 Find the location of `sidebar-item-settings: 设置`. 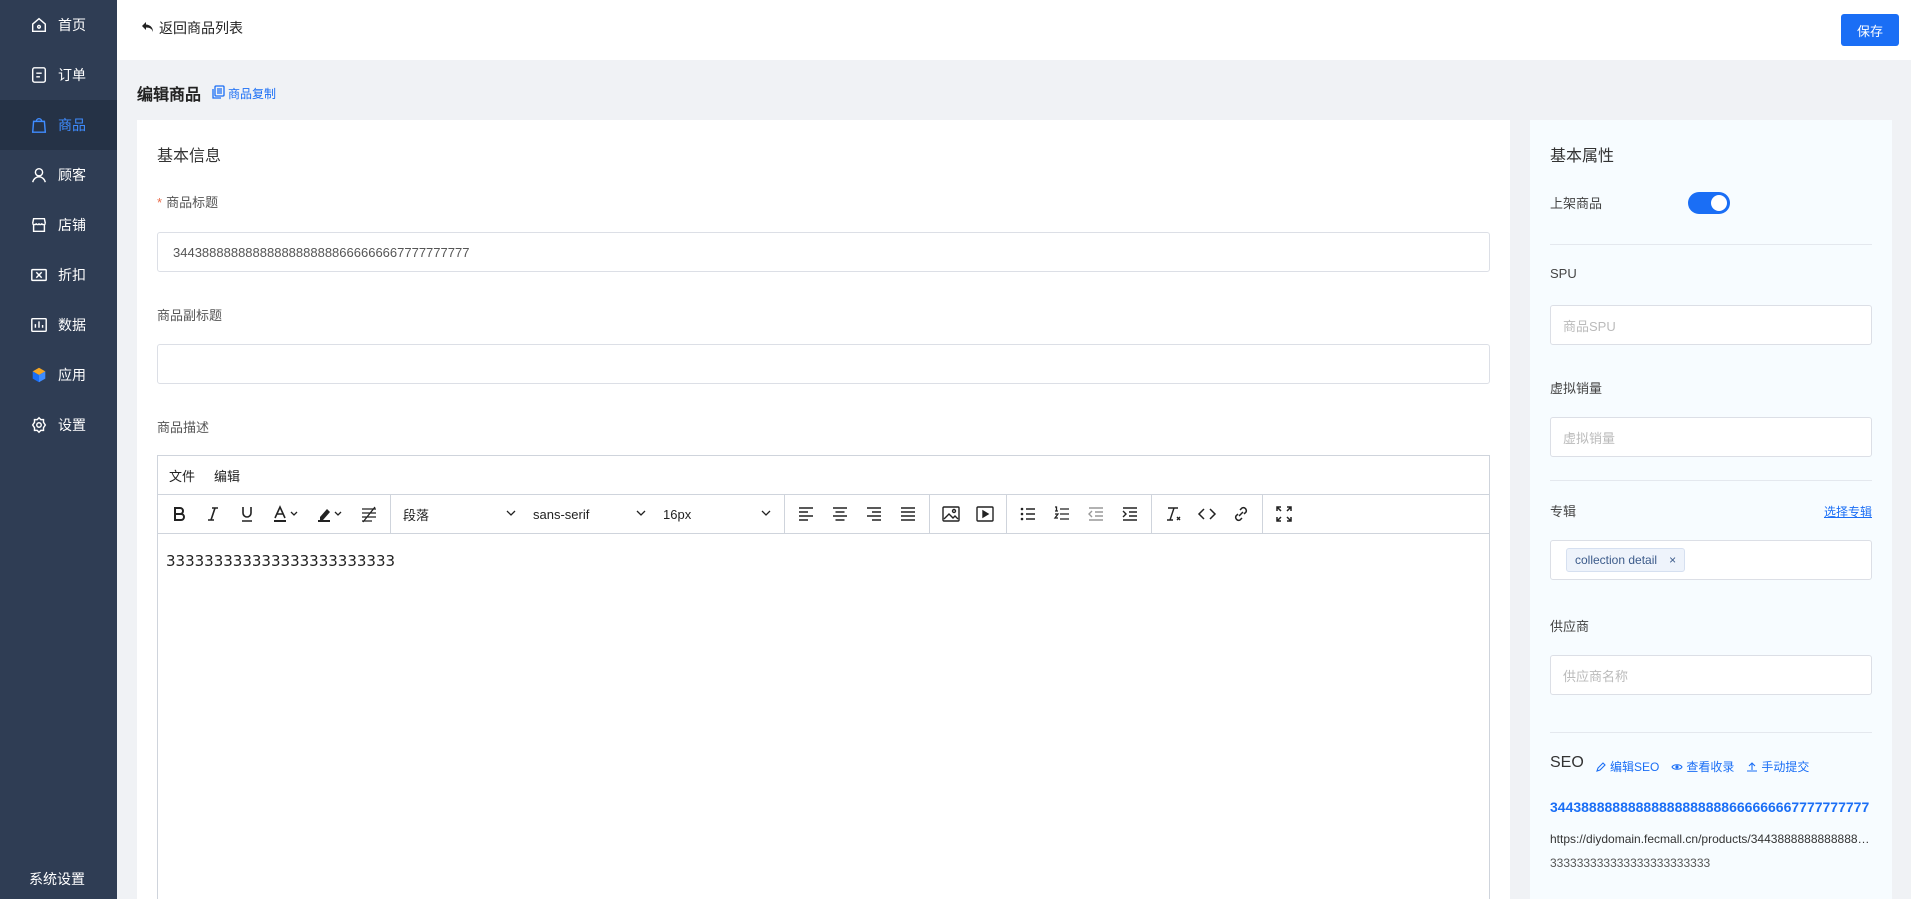

sidebar-item-settings: 设置 is located at coordinates (58, 425).